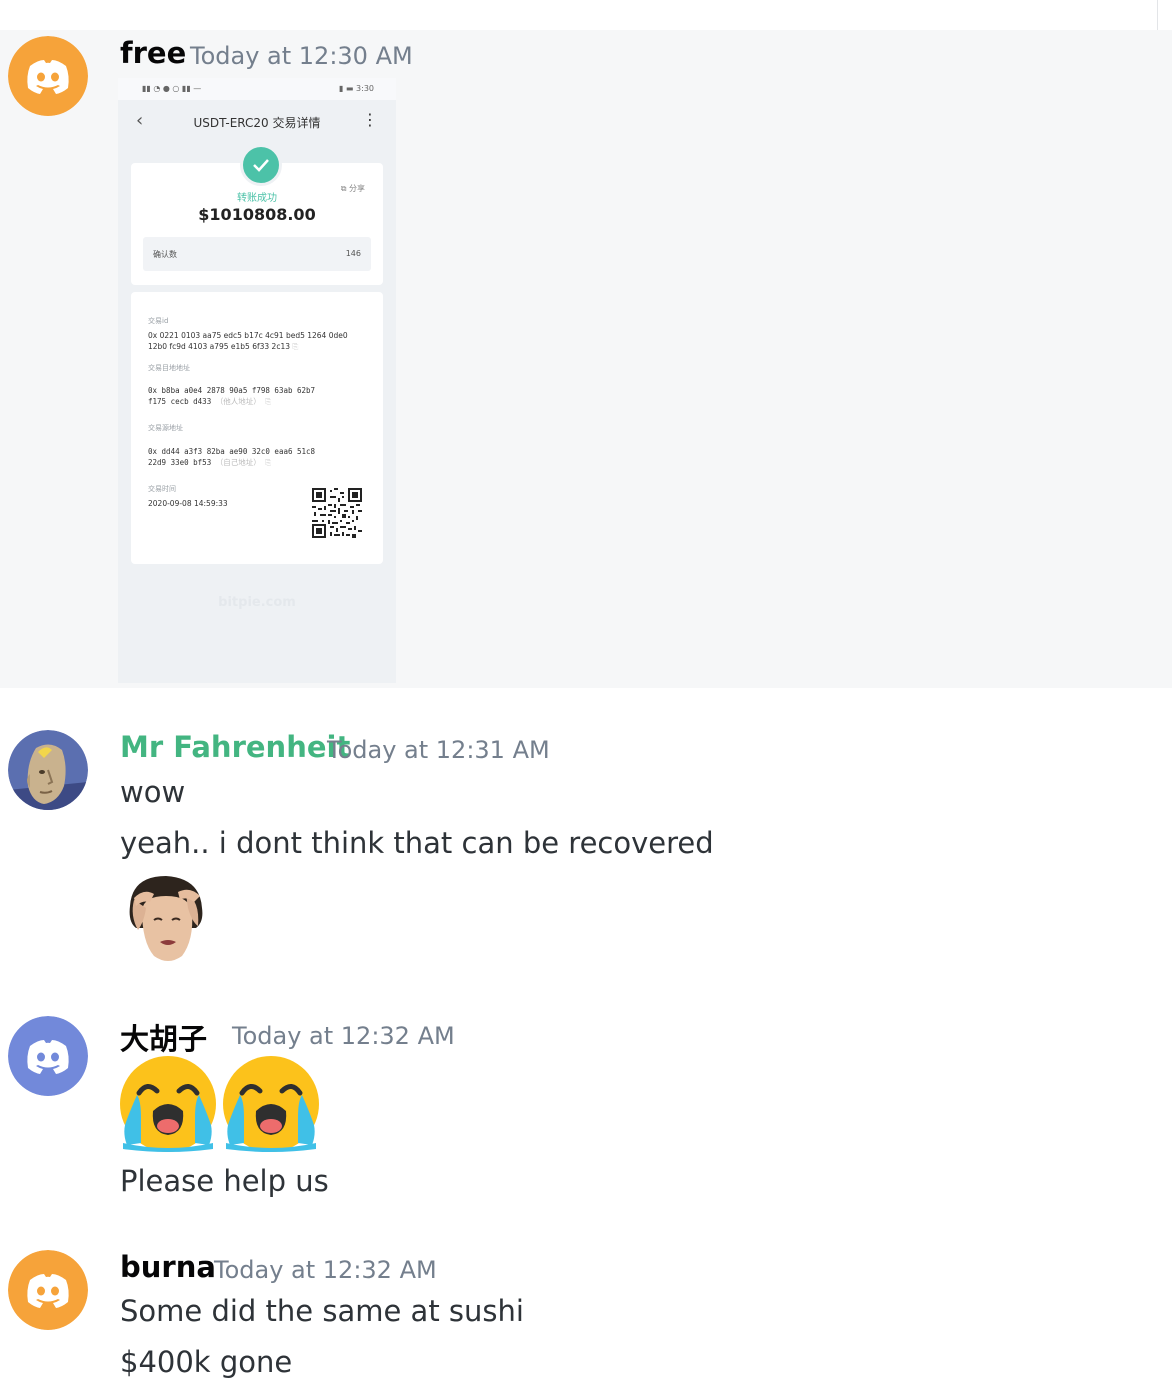  Describe the element at coordinates (165, 428) in the screenshot. I see `from-address-label: 交易源地址` at that location.